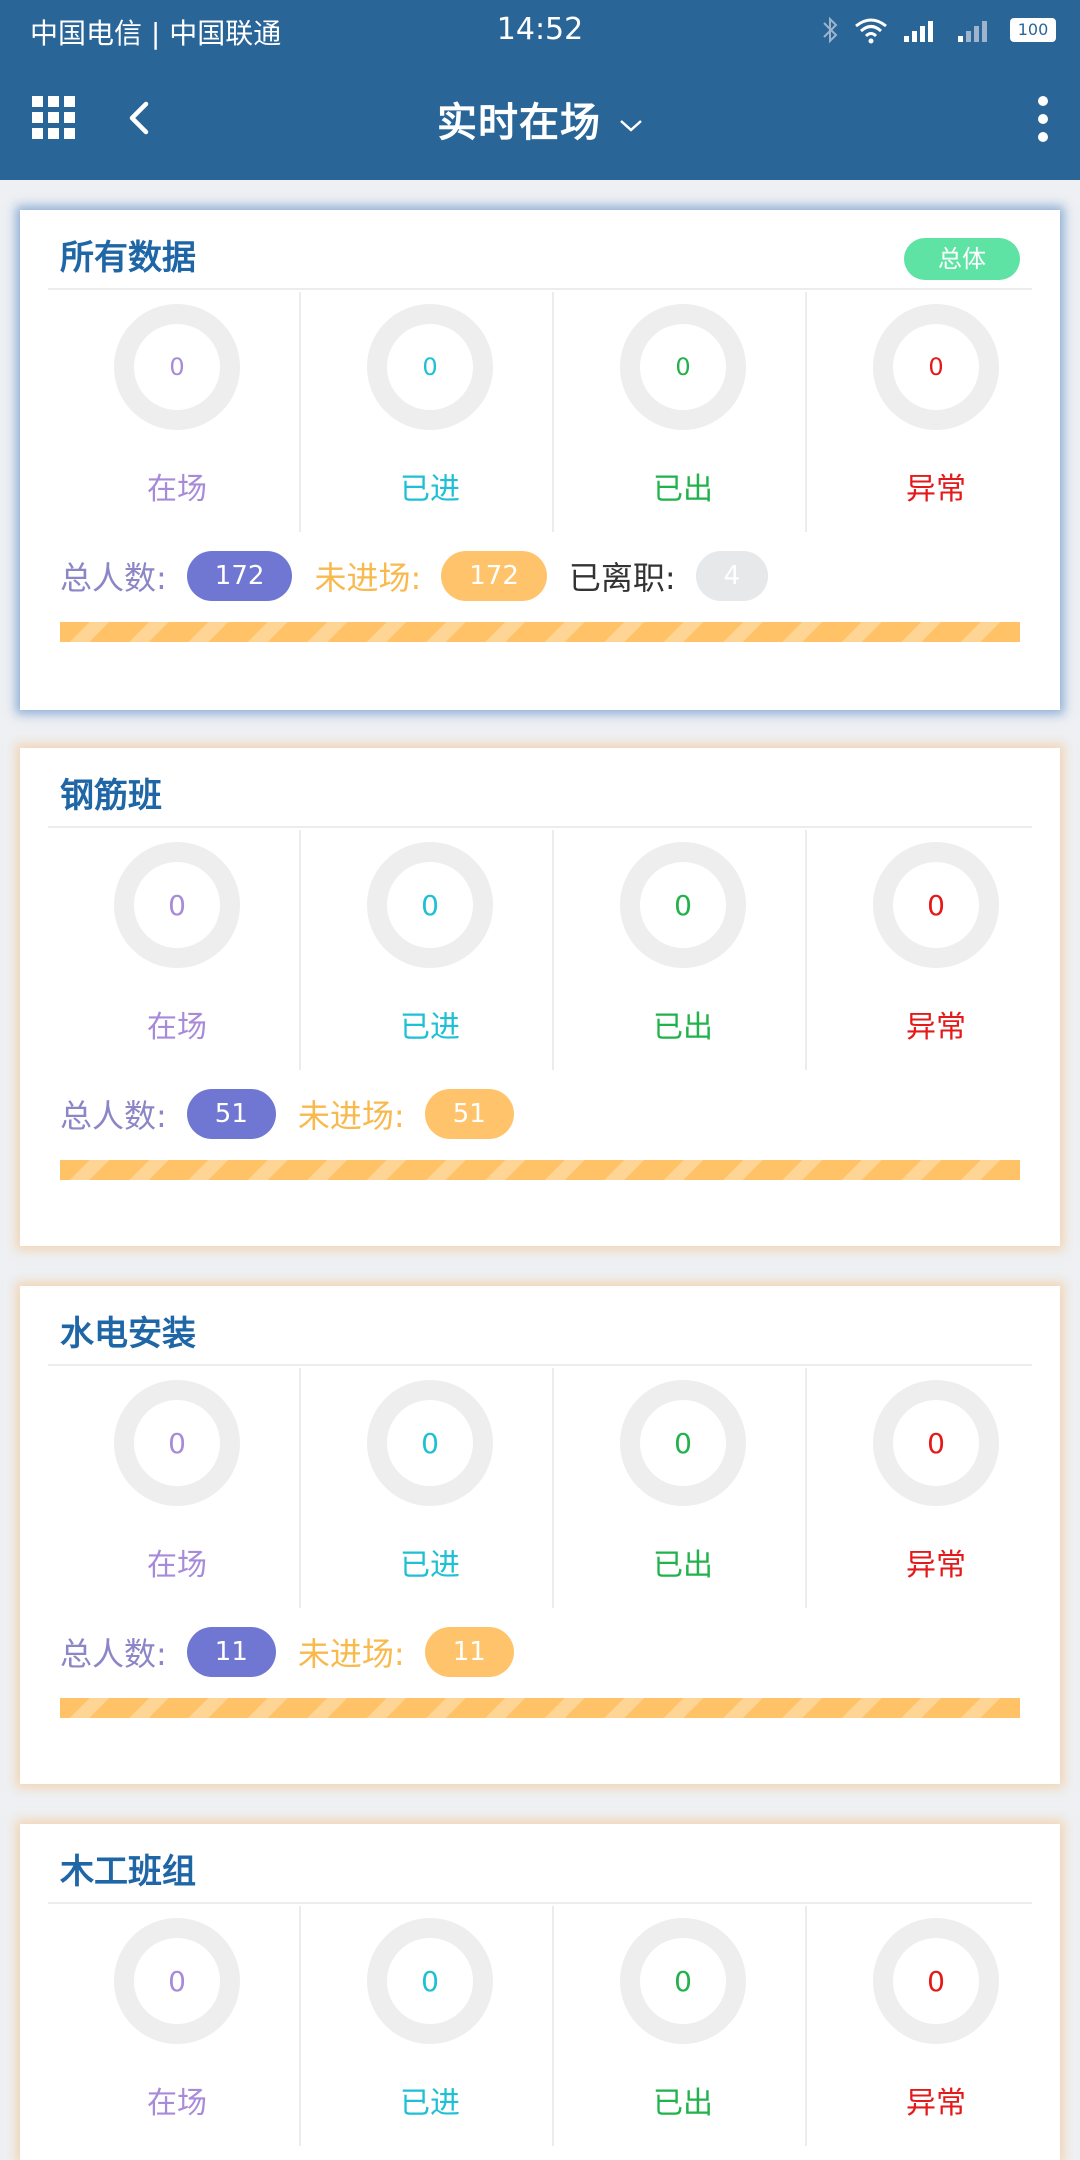 Image resolution: width=1080 pixels, height=2160 pixels. What do you see at coordinates (469, 1114) in the screenshot?
I see `not-entered-pill: 51` at bounding box center [469, 1114].